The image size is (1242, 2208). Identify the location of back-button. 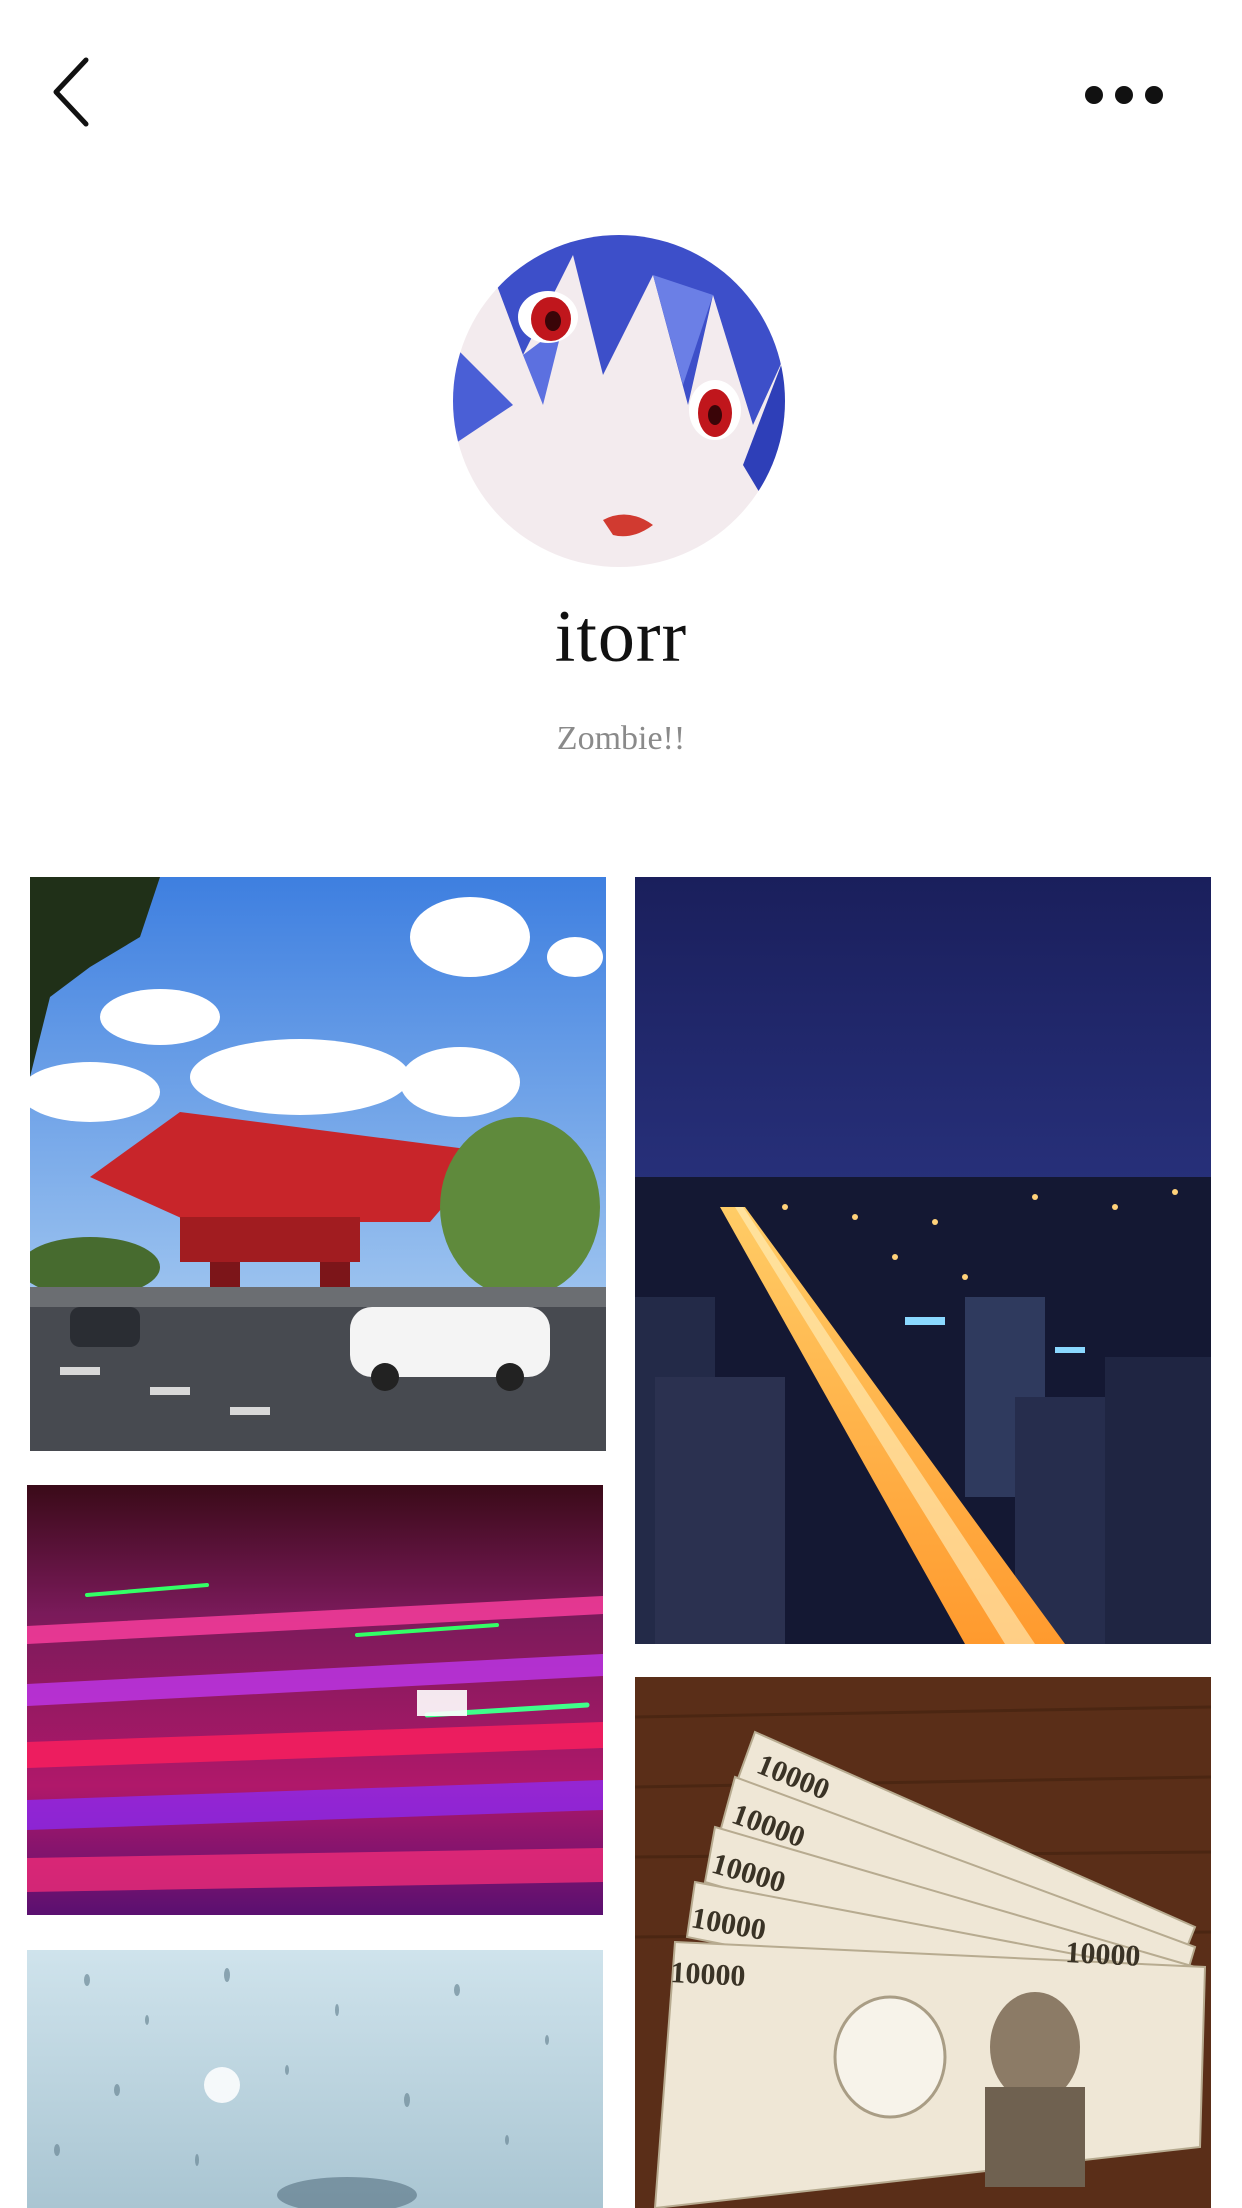
(74, 92).